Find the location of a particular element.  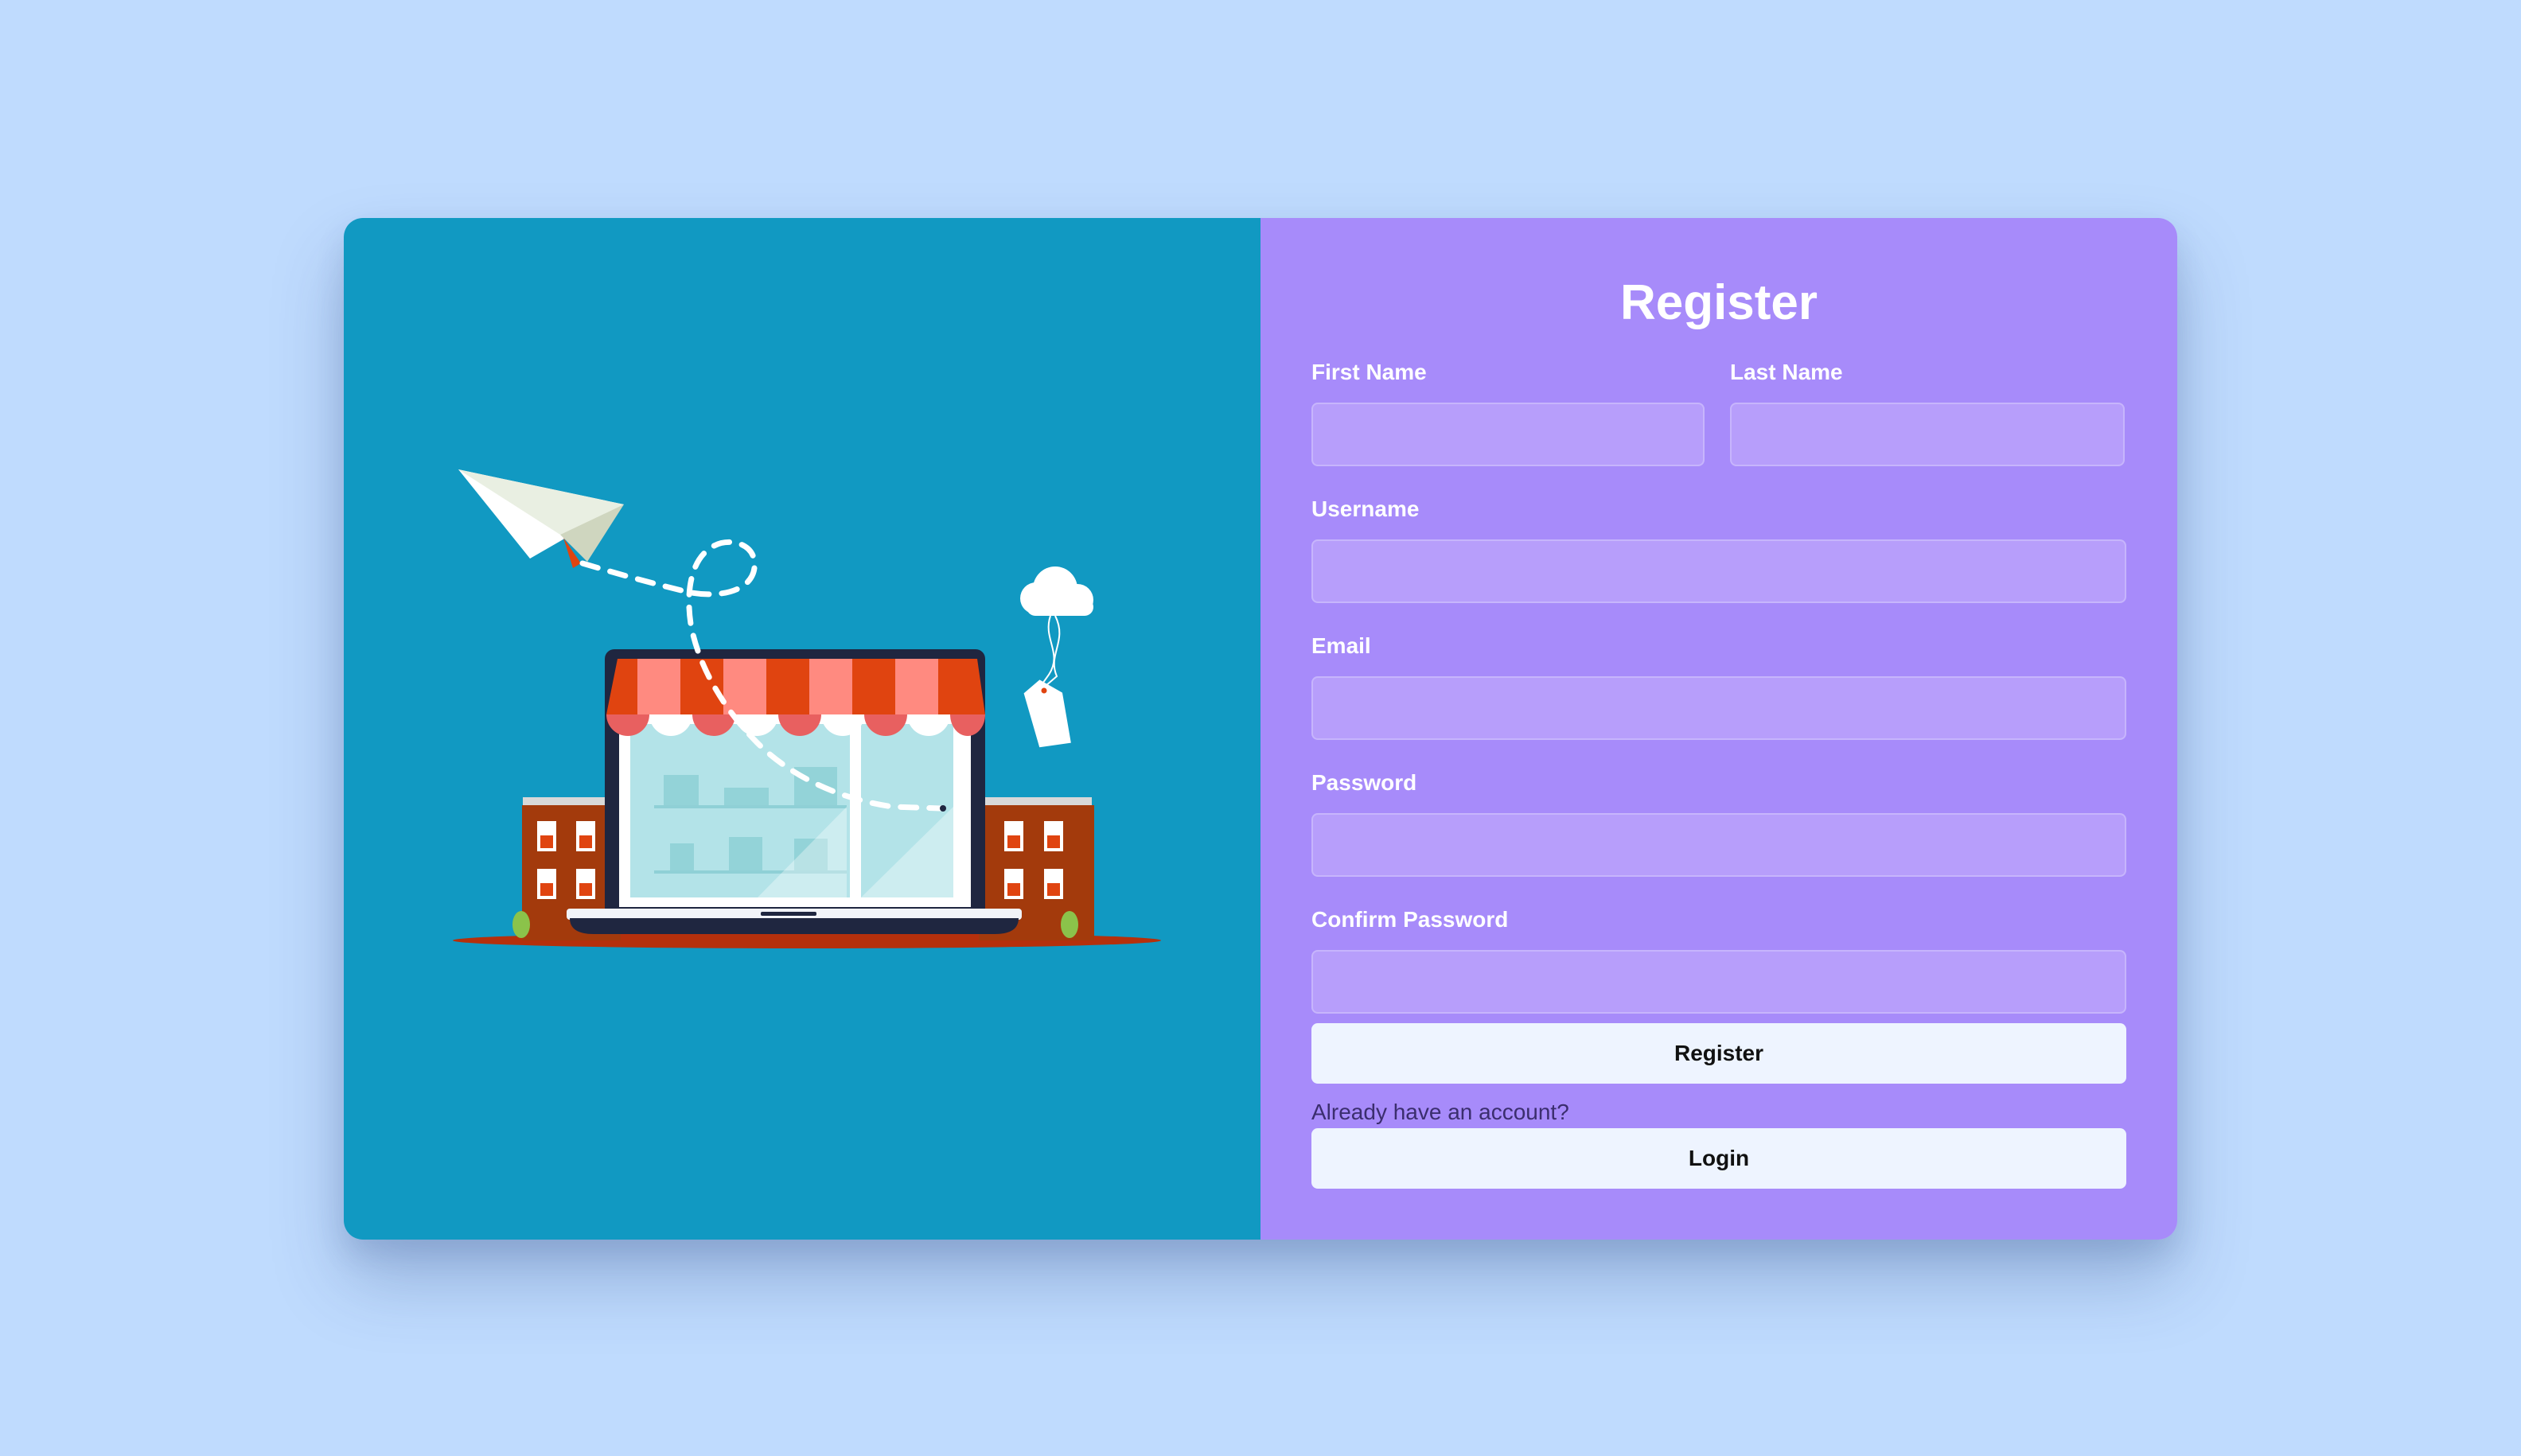

account-prompt-text: Already have an account? is located at coordinates (1440, 1112).